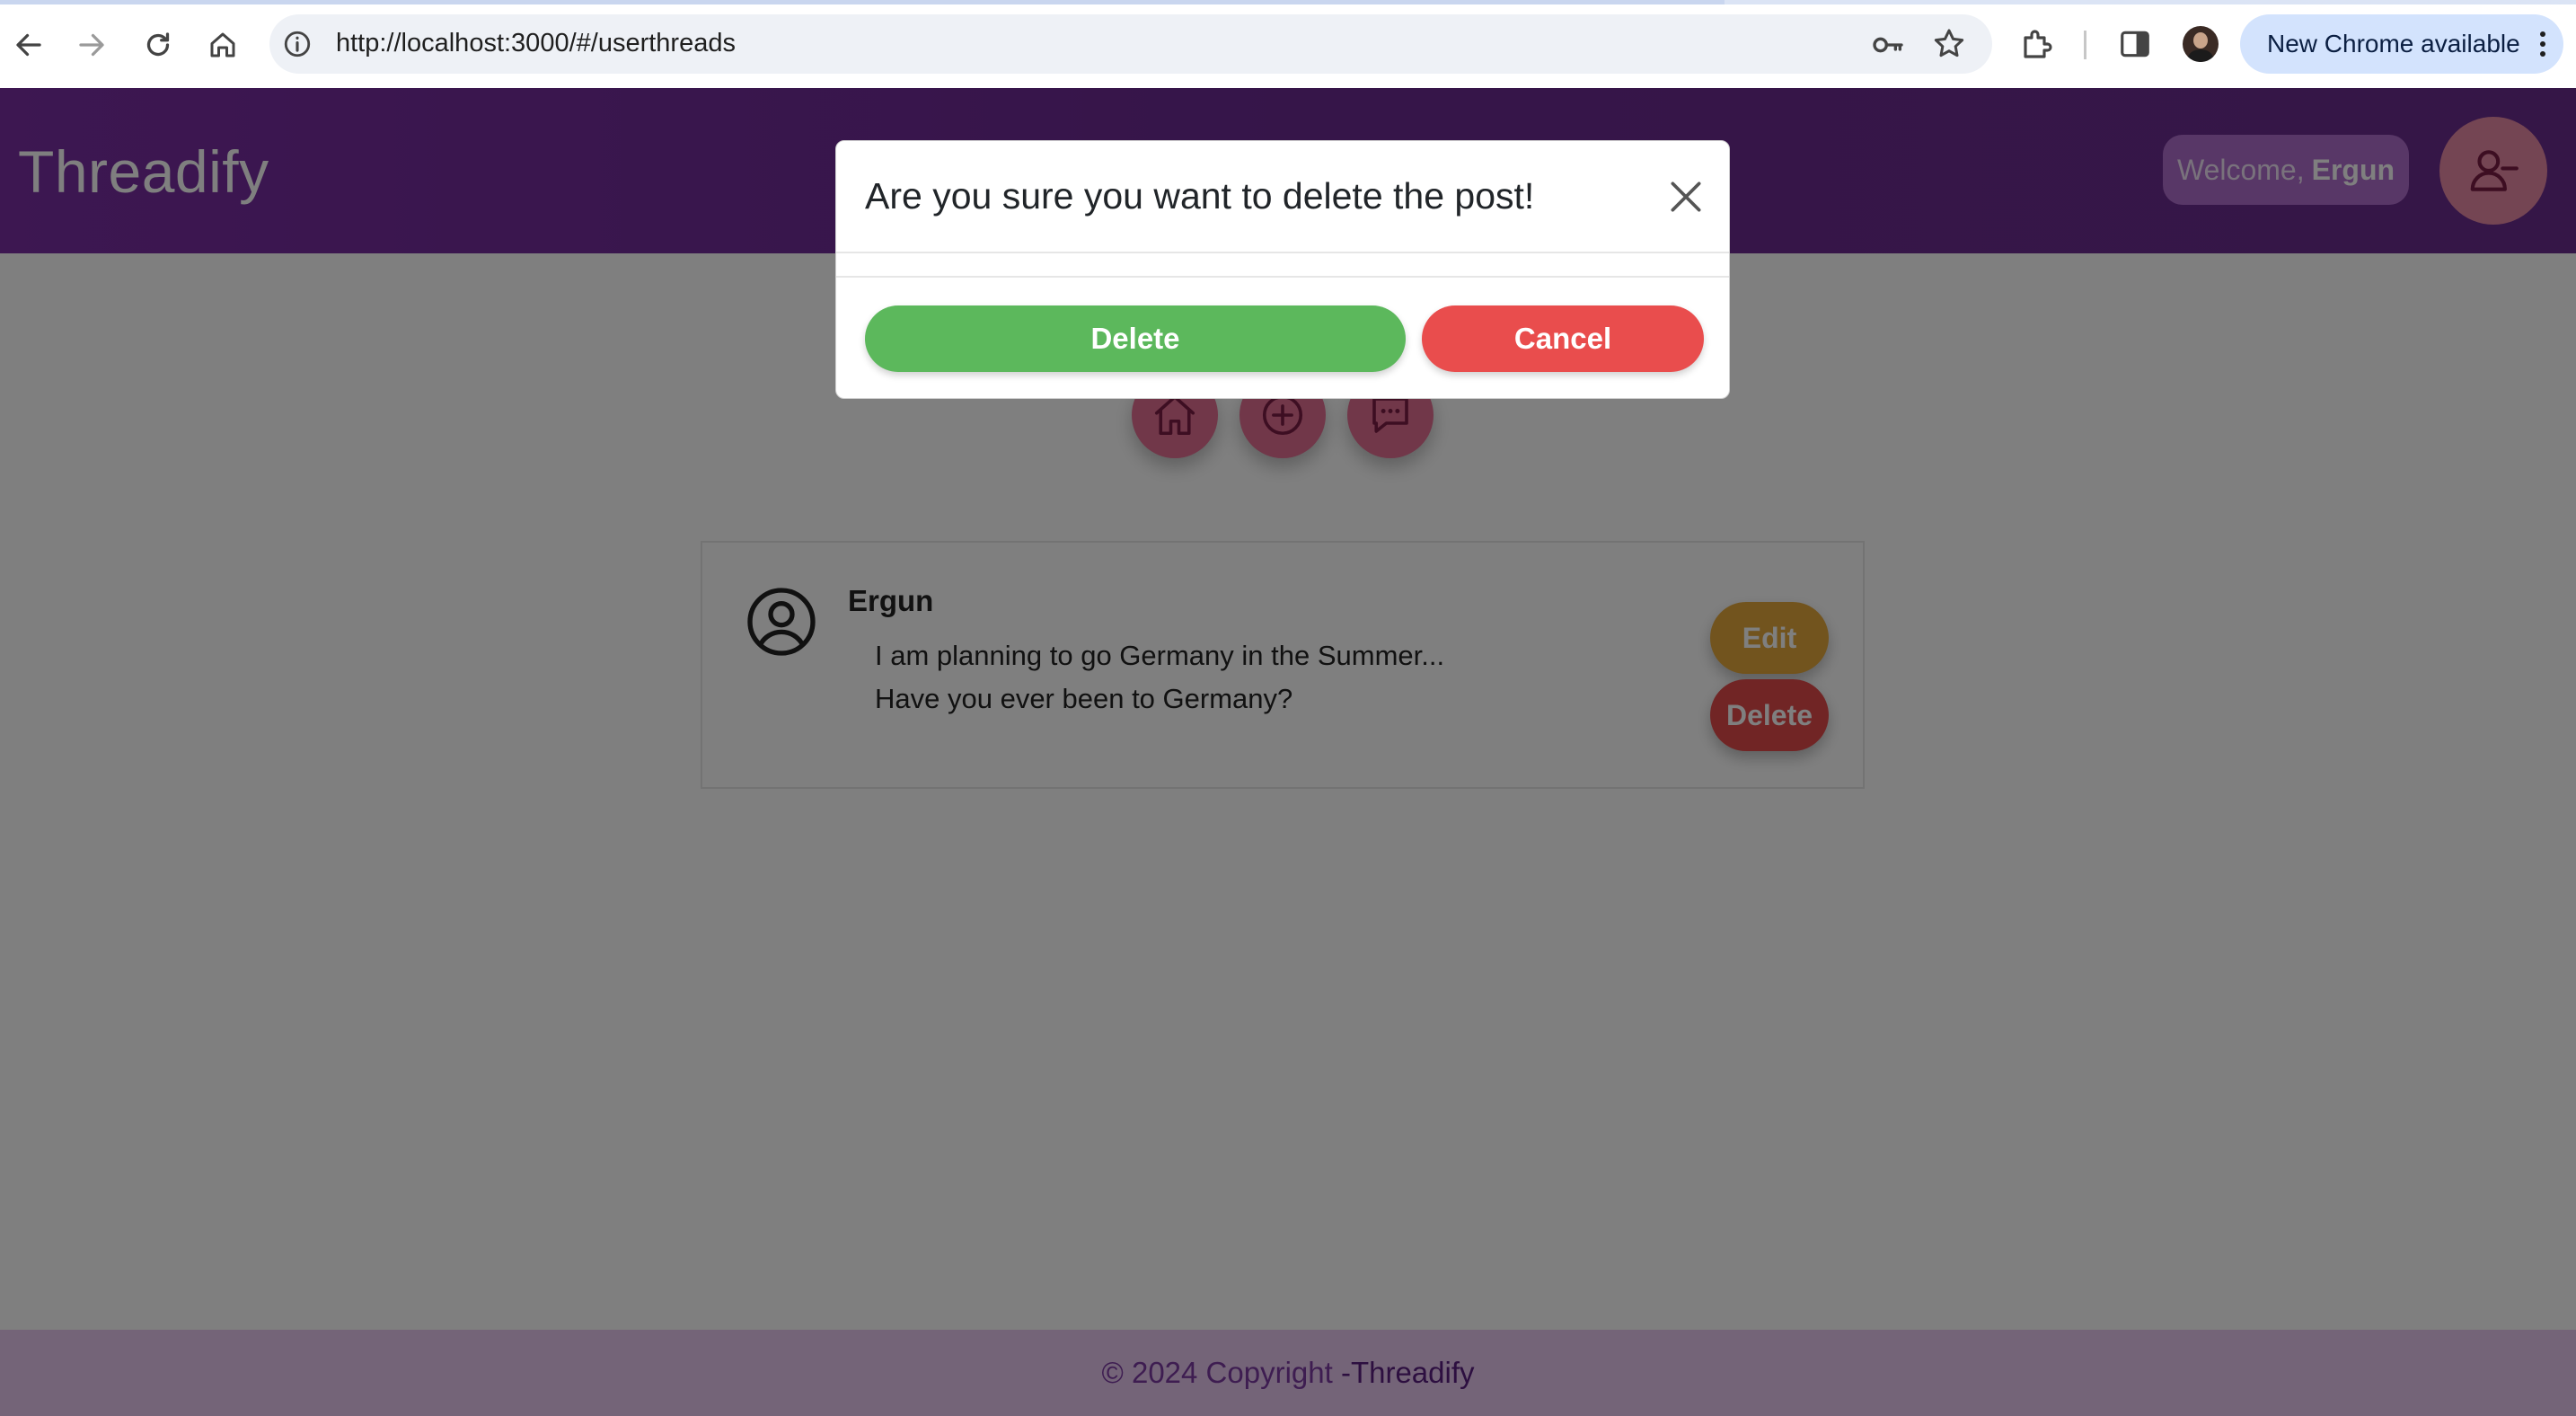  What do you see at coordinates (2135, 44) in the screenshot?
I see `side-panel-icon` at bounding box center [2135, 44].